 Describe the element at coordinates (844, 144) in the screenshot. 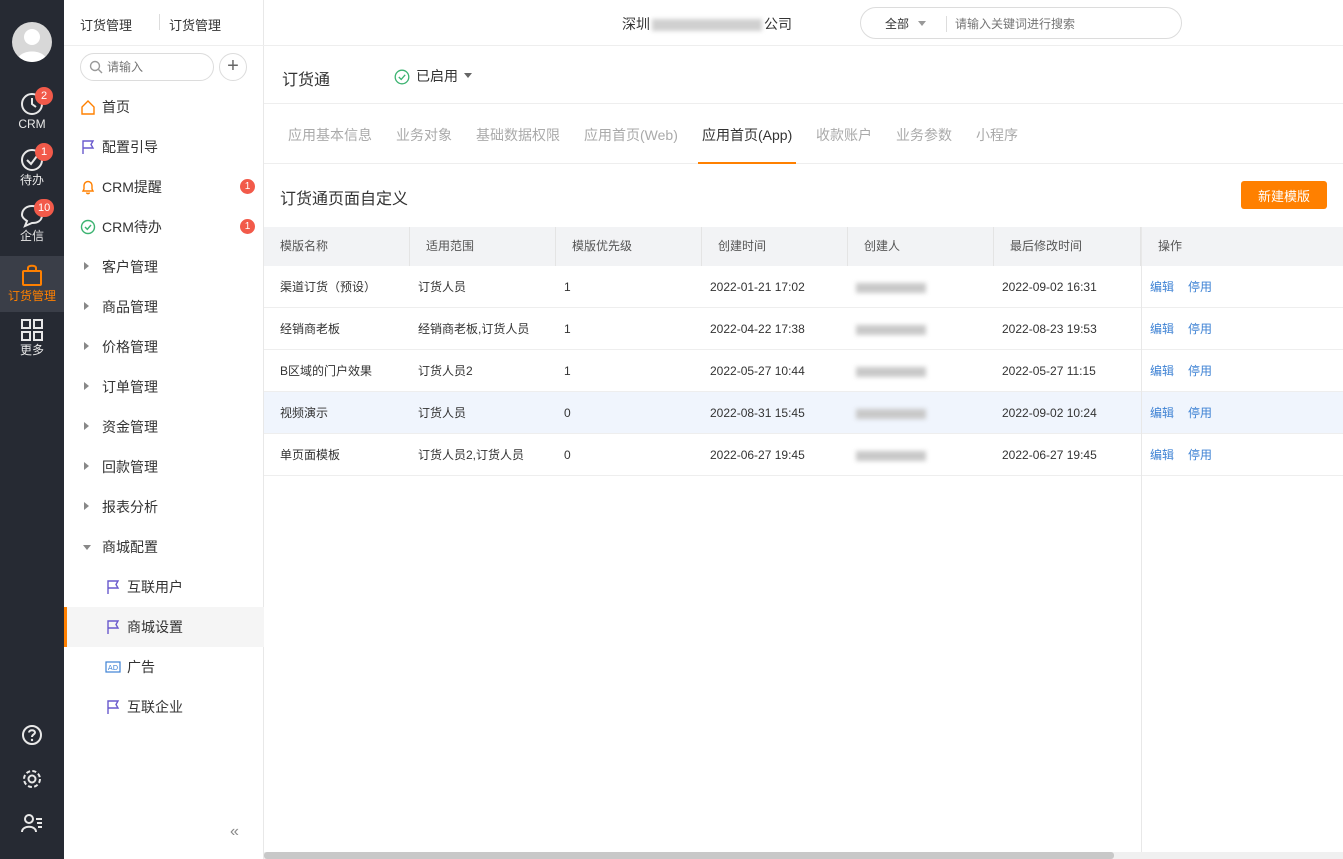

I see `tab-payment-accounts: 收款账户` at that location.